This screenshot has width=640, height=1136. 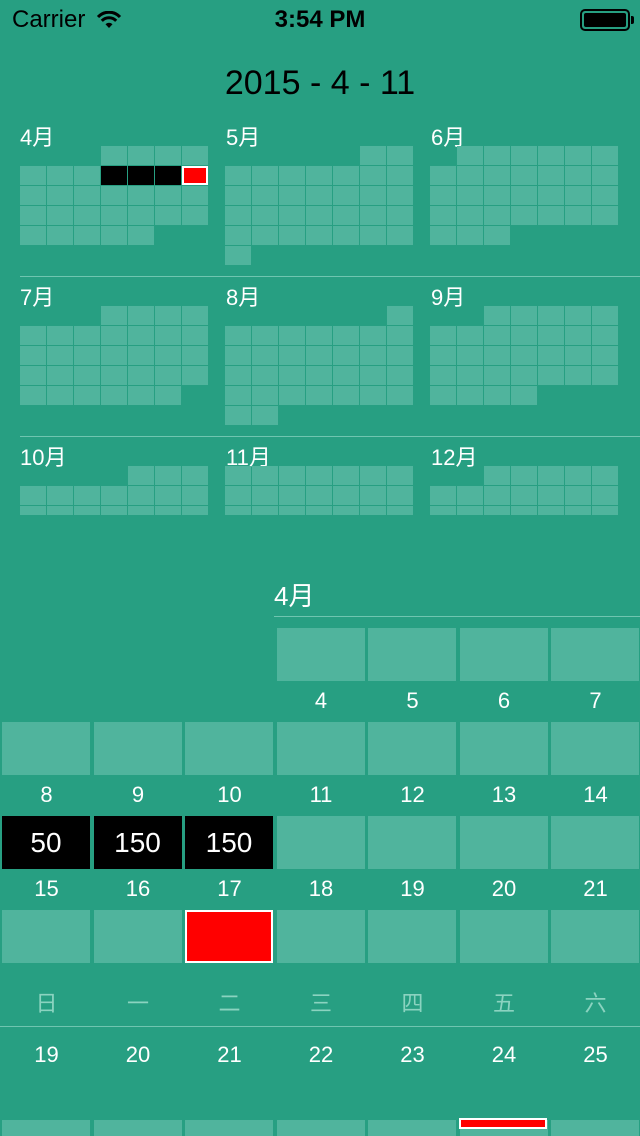 What do you see at coordinates (46, 1055) in the screenshot?
I see `week-number: 19` at bounding box center [46, 1055].